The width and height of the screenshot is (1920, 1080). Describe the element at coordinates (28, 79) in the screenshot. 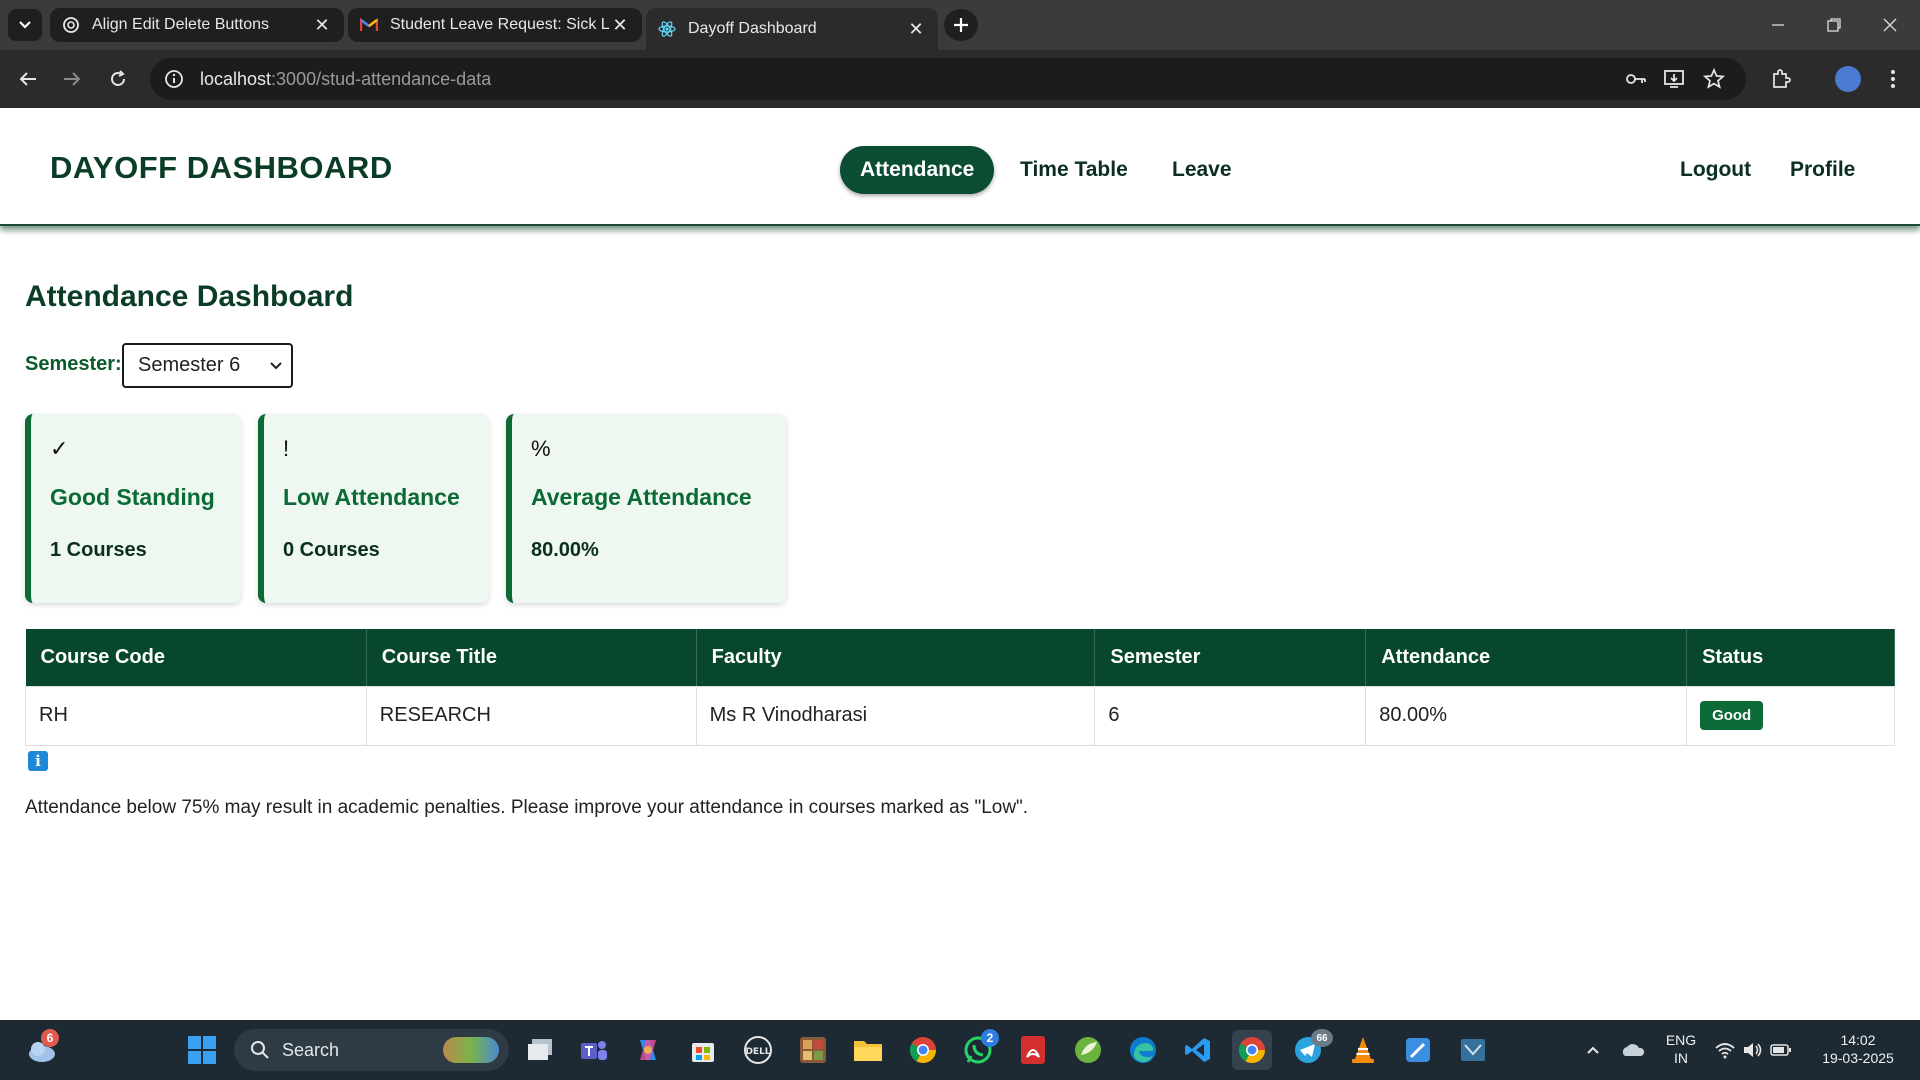

I see `back-button` at that location.